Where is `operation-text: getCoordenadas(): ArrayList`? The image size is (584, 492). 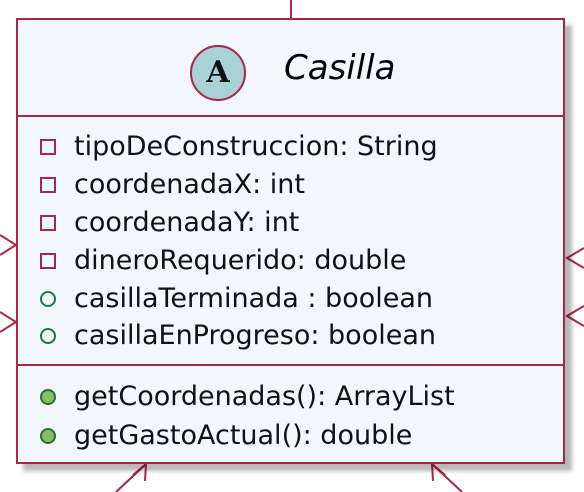 operation-text: getCoordenadas(): ArrayList is located at coordinates (264, 396).